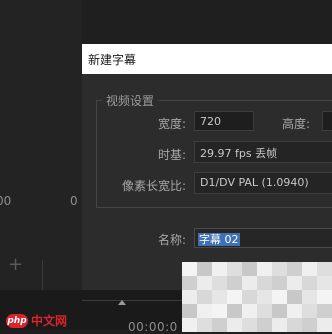 The height and width of the screenshot is (334, 332). Describe the element at coordinates (171, 155) in the screenshot. I see `timebase-label: 时基:` at that location.